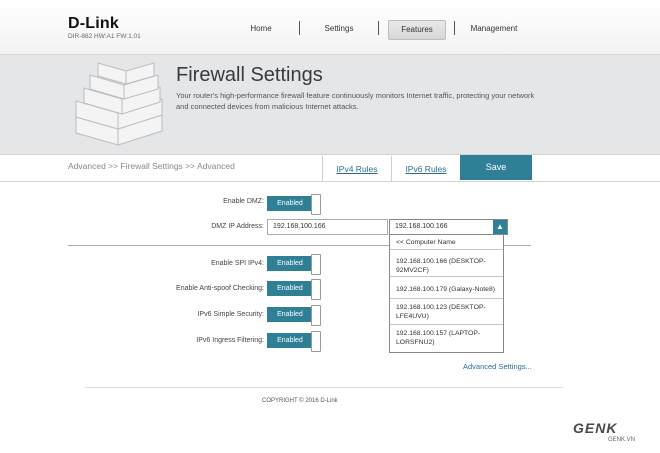  What do you see at coordinates (446, 339) in the screenshot?
I see `dropdown-option: 192.168.100.157 (LAPTOP-LORSFNU2)` at bounding box center [446, 339].